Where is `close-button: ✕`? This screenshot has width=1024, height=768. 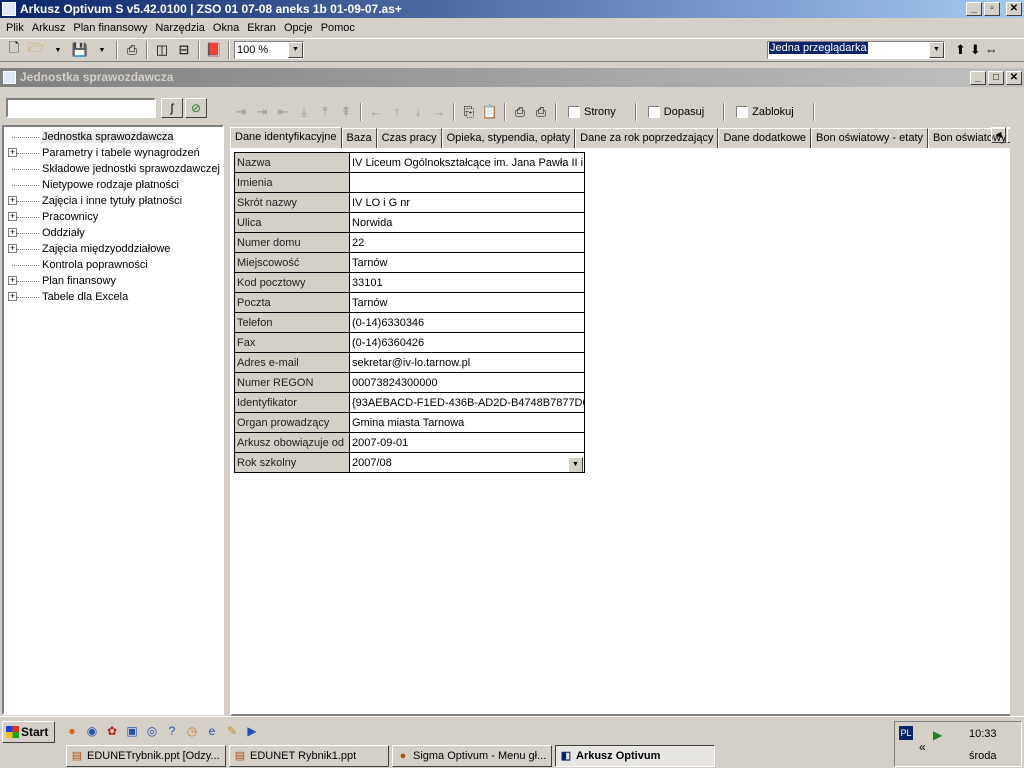 close-button: ✕ is located at coordinates (1014, 9).